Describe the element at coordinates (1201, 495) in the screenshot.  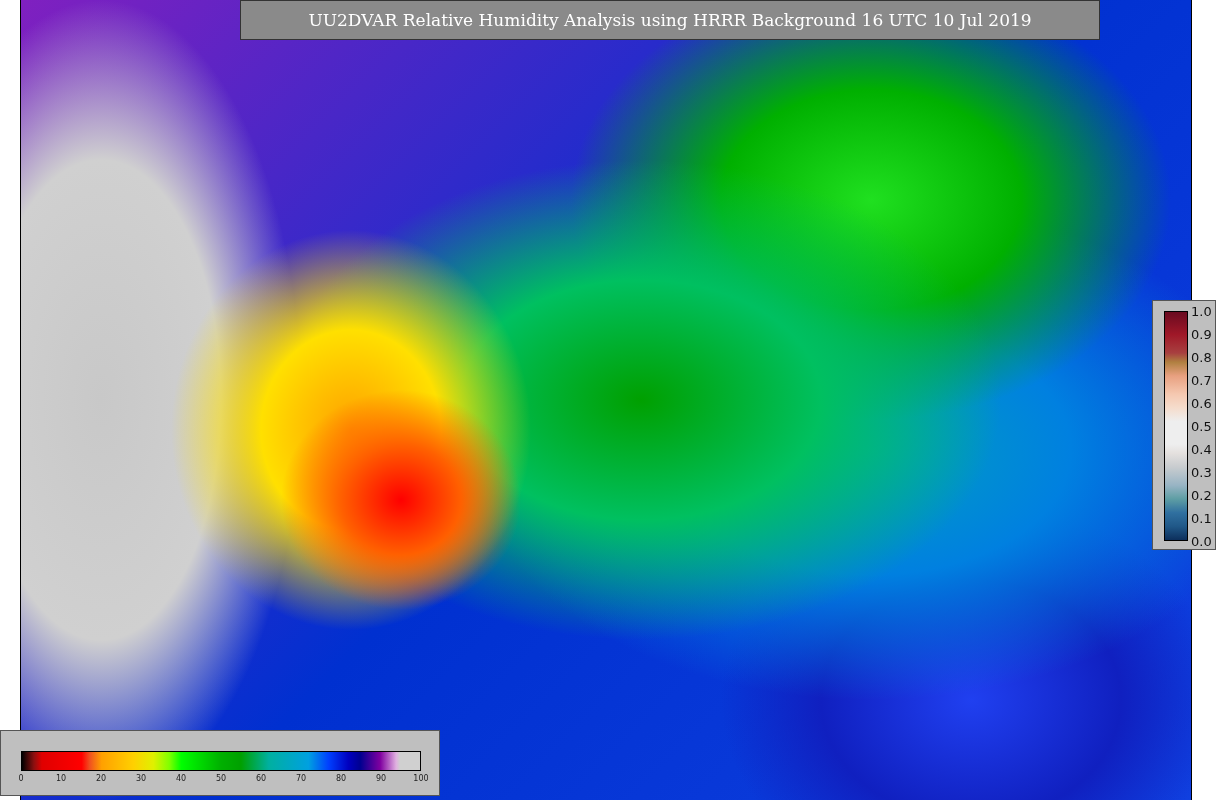
I see `tick-label: 0.2` at that location.